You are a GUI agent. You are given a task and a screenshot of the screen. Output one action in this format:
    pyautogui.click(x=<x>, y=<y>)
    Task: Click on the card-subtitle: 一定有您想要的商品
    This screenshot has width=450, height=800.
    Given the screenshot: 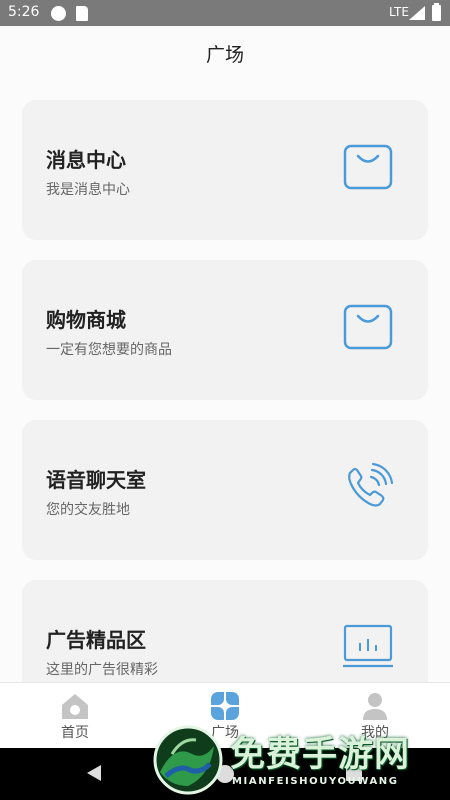 What is the action you would take?
    pyautogui.click(x=109, y=350)
    